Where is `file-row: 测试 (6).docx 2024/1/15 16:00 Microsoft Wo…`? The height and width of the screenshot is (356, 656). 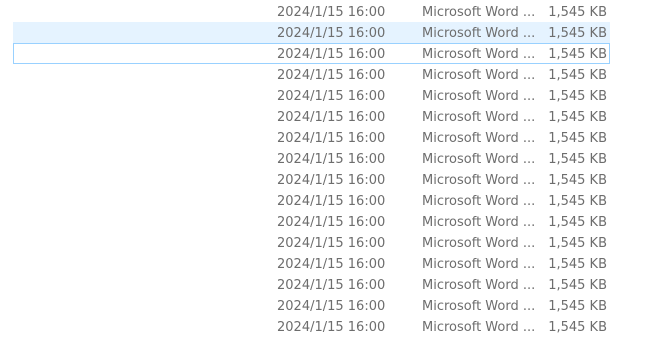
file-row: 测试 (6).docx 2024/1/15 16:00 Microsoft Wo… is located at coordinates (311, 116).